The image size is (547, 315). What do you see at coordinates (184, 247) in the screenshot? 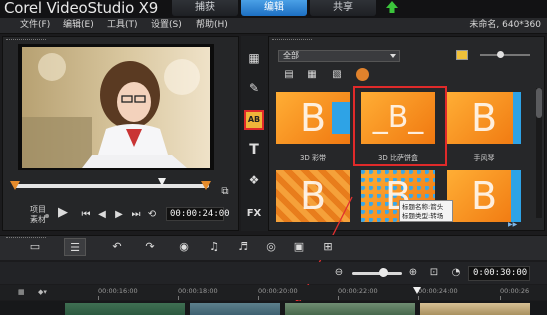
I see `record-icon: ◉` at bounding box center [184, 247].